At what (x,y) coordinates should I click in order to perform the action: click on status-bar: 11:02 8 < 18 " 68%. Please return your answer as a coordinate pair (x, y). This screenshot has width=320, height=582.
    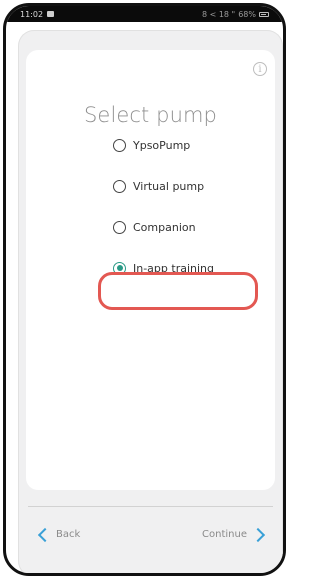
    Looking at the image, I should click on (144, 14).